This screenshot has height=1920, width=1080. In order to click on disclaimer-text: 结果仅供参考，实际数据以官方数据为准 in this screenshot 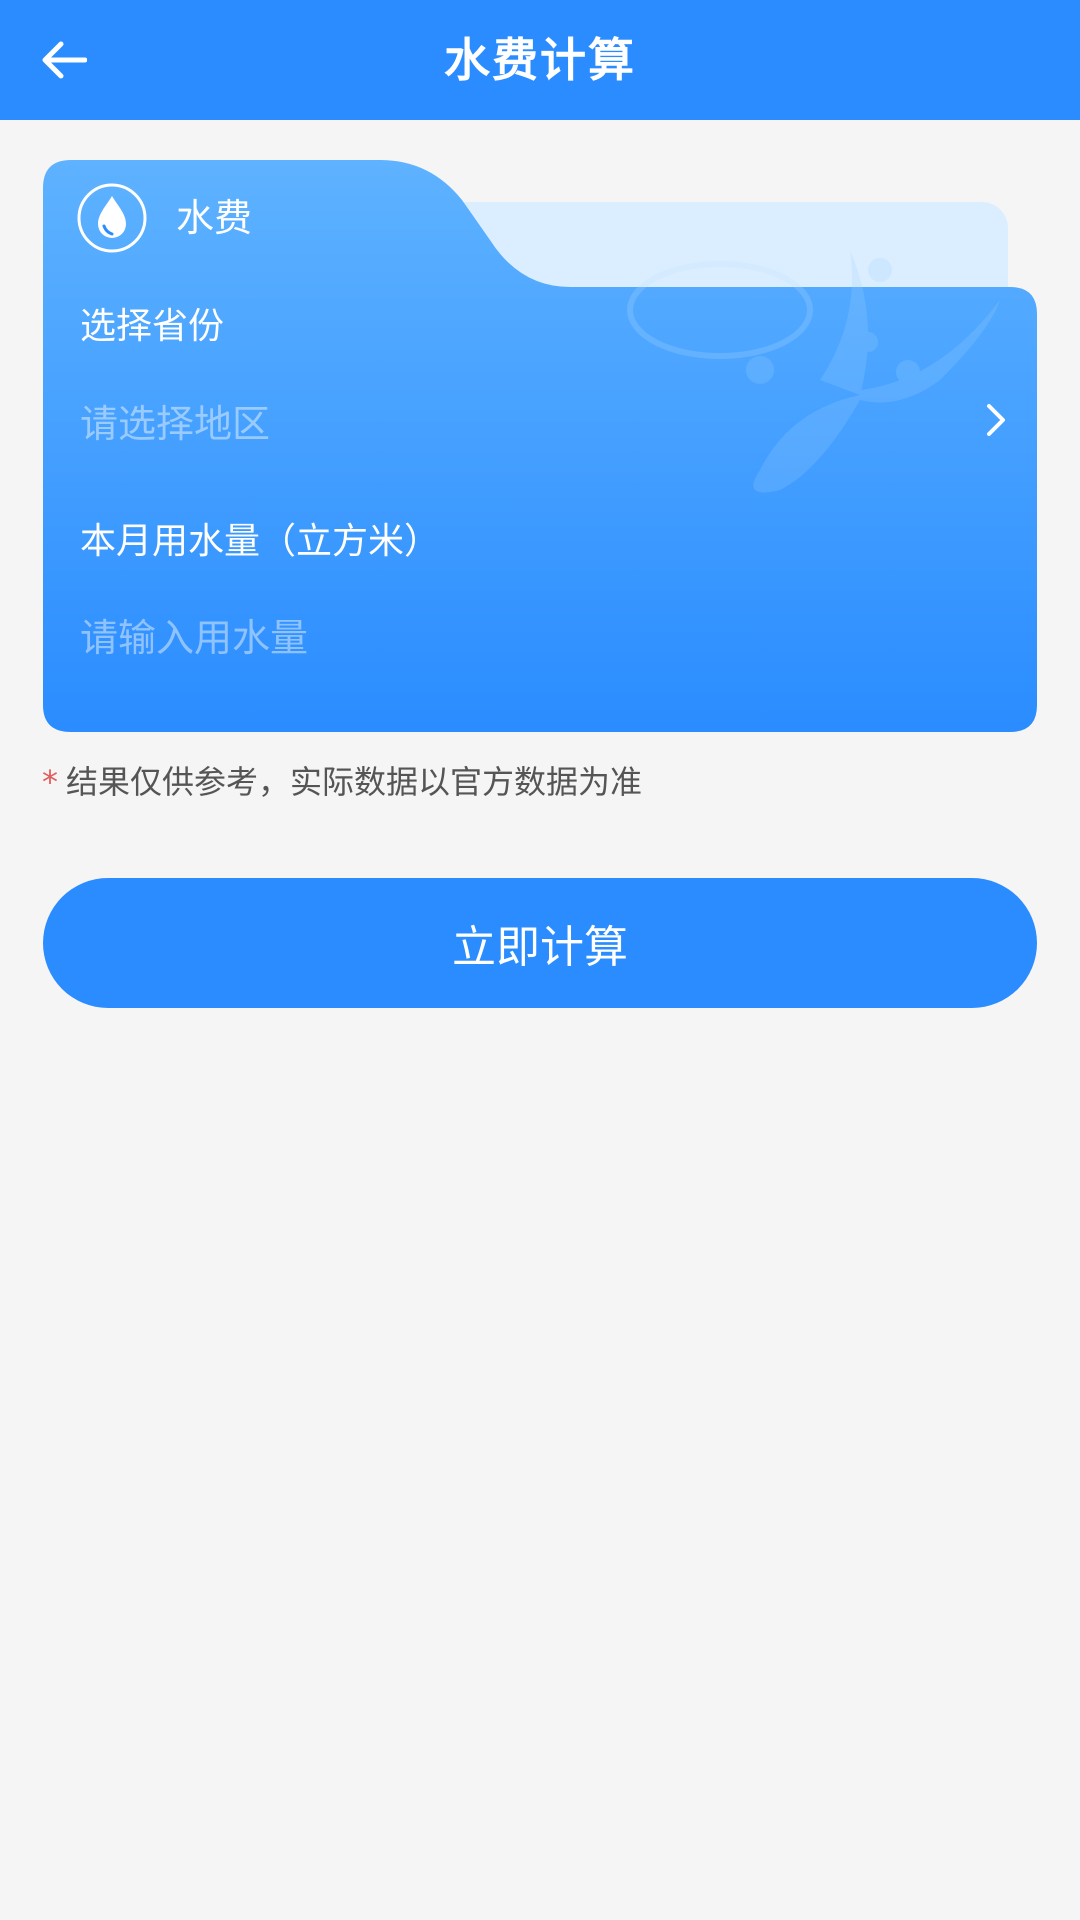, I will do `click(354, 782)`.